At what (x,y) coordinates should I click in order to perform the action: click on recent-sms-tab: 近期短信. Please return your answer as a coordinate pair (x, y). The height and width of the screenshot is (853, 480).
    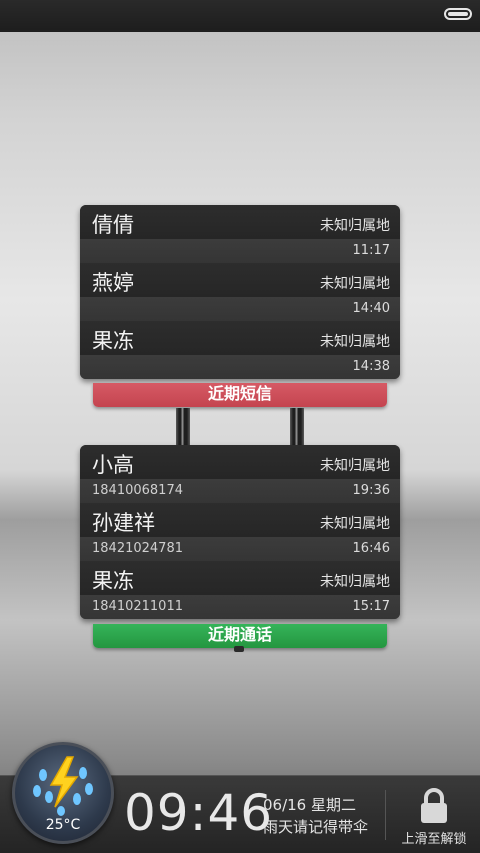
    Looking at the image, I should click on (240, 395).